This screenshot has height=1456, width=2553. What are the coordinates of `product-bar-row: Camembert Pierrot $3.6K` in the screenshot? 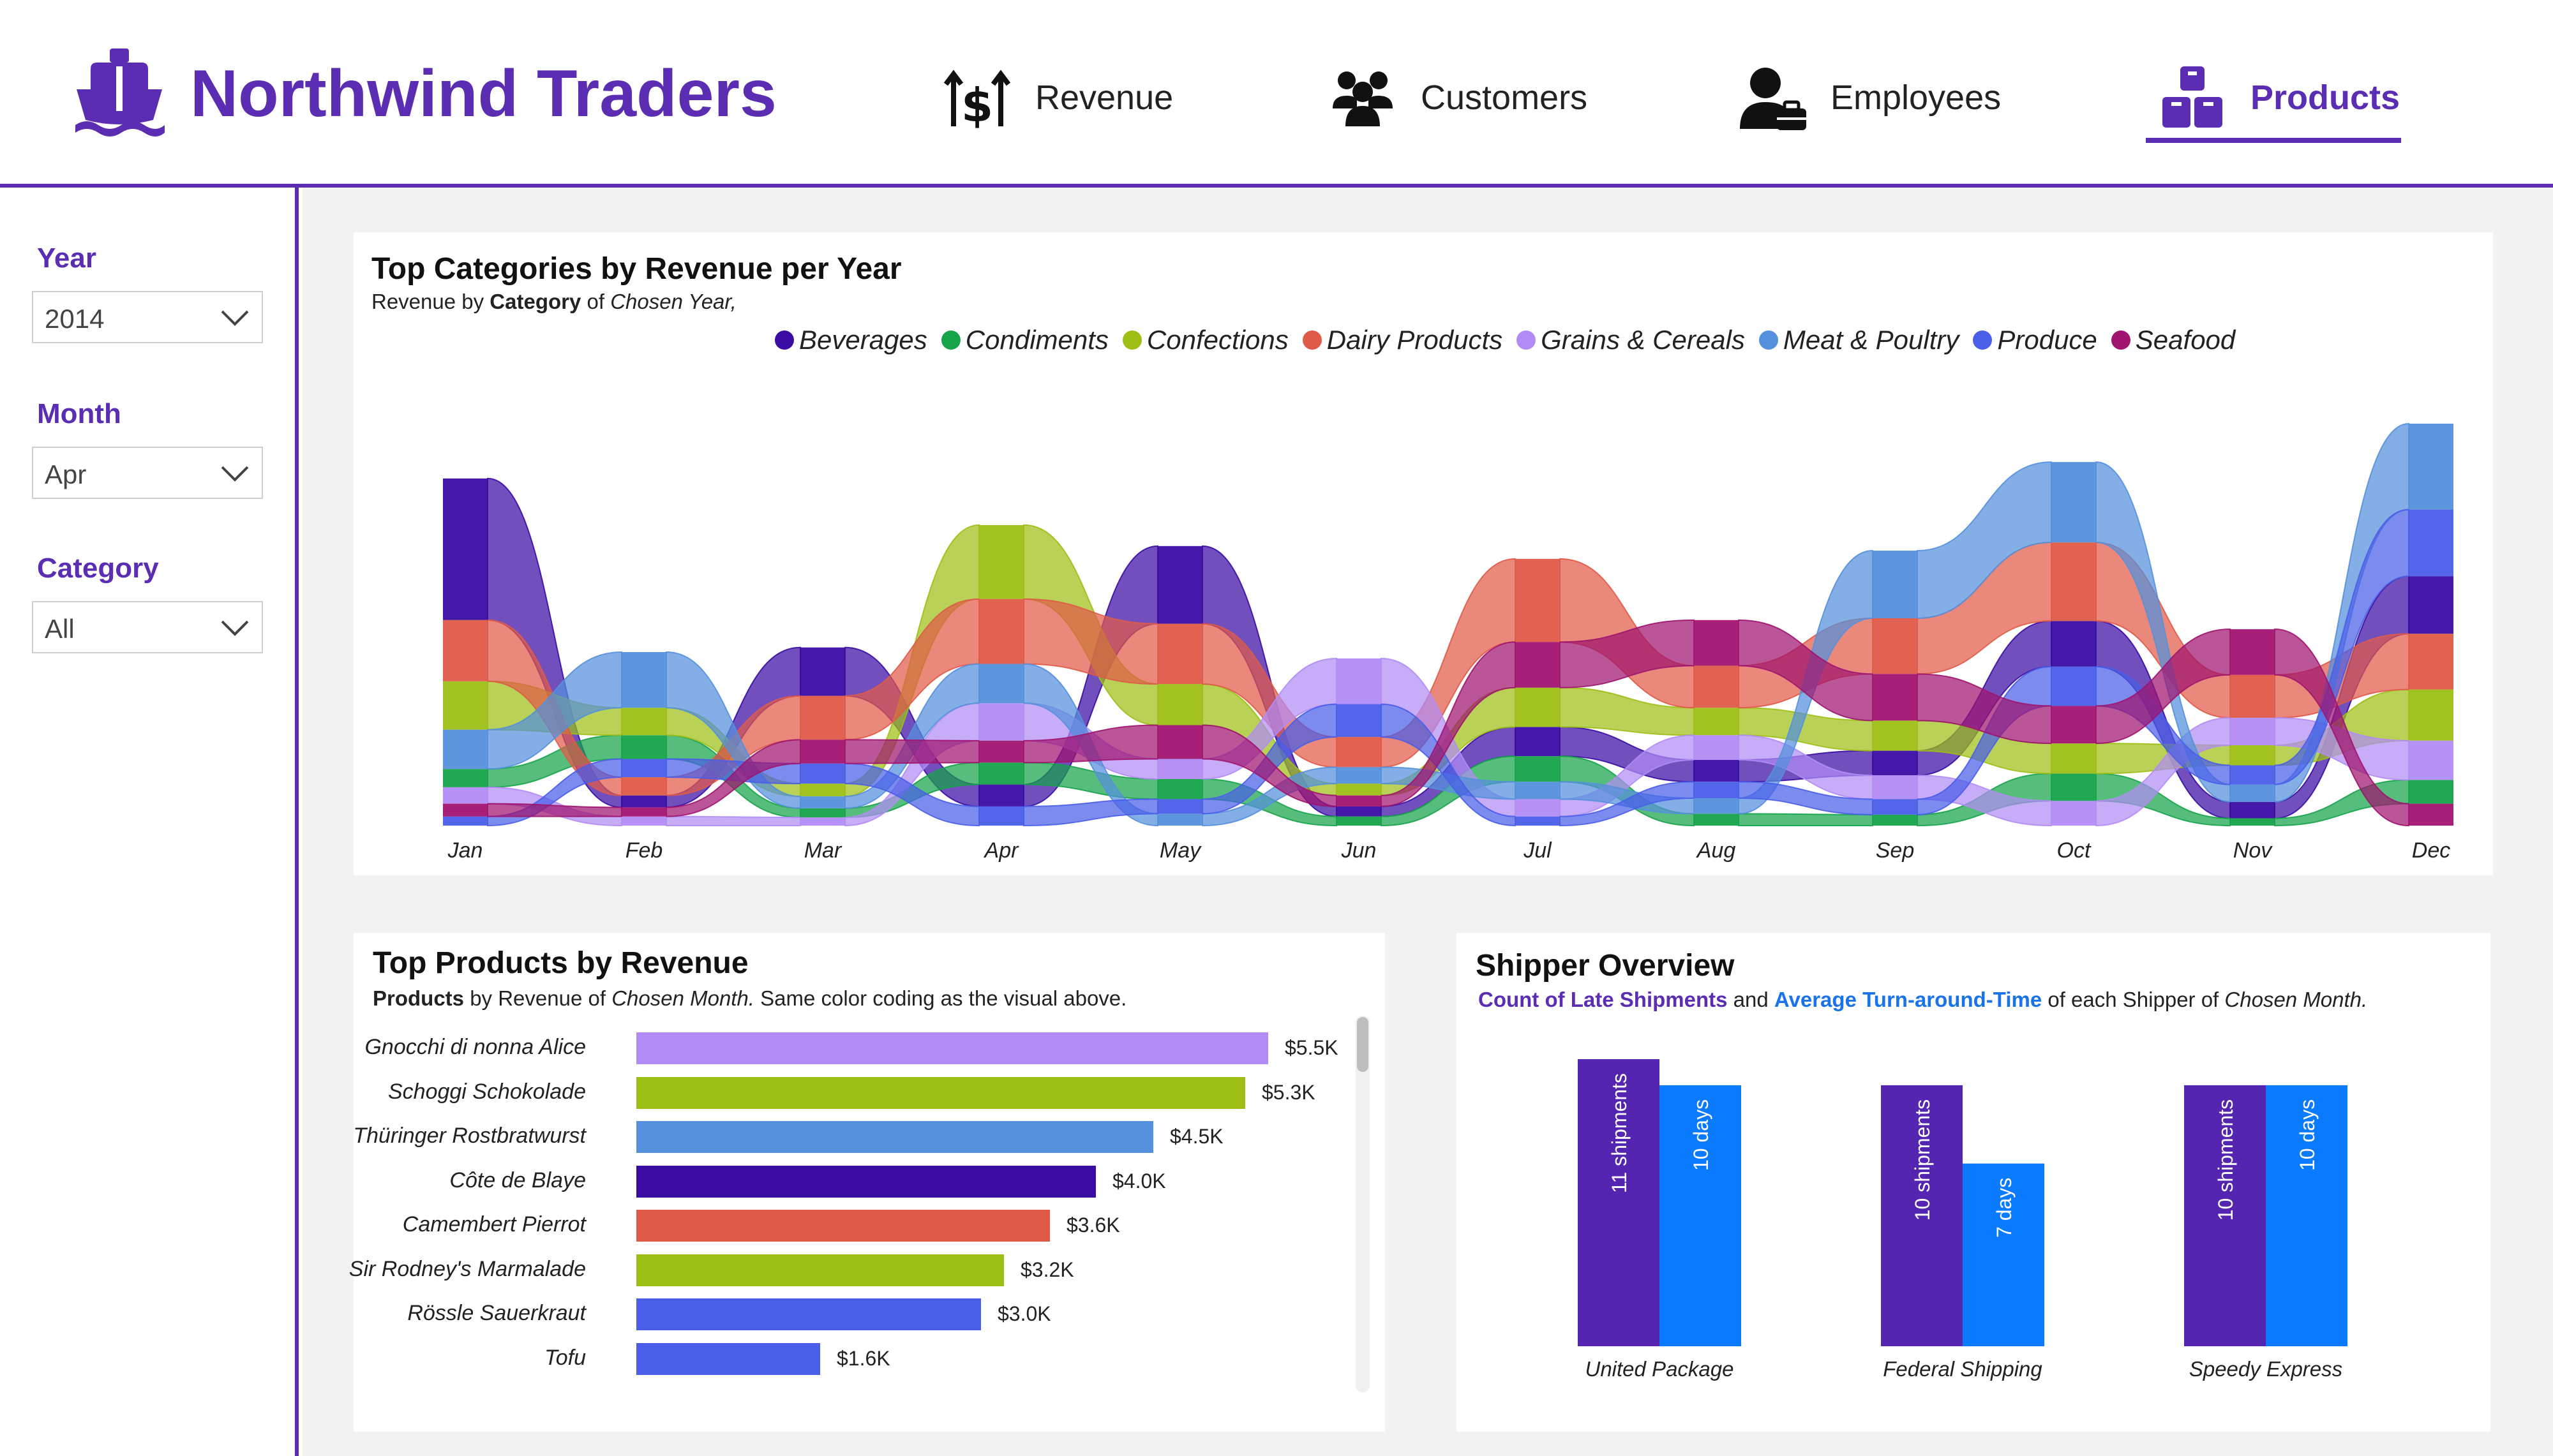 It's located at (852, 1226).